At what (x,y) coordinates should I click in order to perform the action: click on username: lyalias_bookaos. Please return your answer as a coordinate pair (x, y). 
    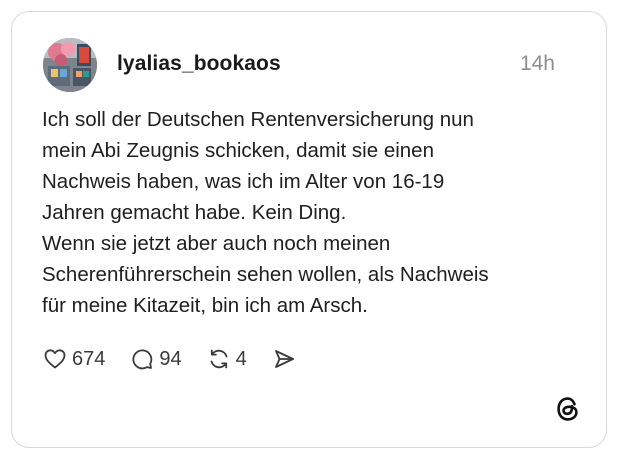
    Looking at the image, I should click on (199, 64).